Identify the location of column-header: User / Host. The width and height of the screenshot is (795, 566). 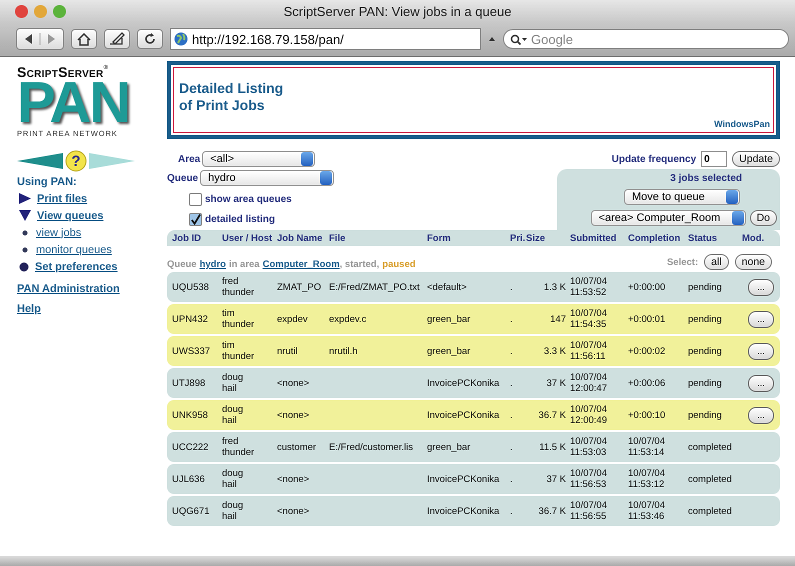
(248, 238).